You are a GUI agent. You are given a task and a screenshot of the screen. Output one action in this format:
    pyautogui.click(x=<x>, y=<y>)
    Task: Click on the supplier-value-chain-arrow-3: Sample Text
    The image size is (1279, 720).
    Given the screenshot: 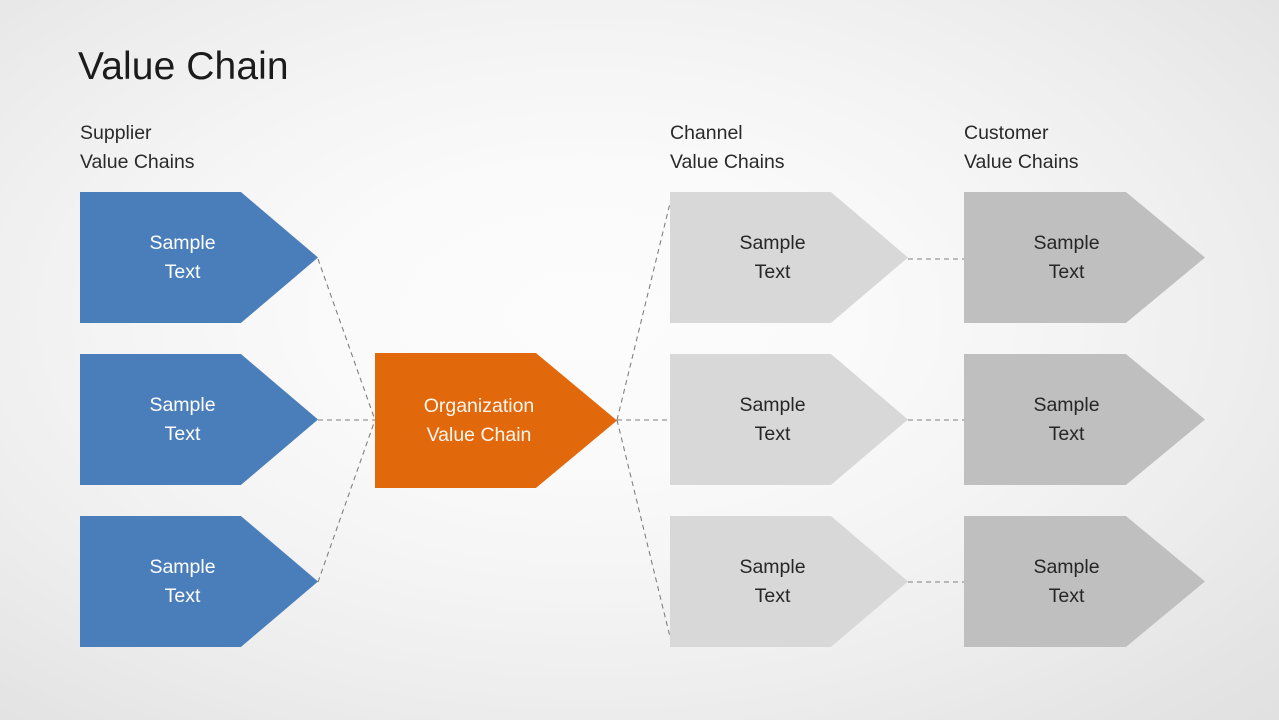 What is the action you would take?
    pyautogui.click(x=199, y=581)
    